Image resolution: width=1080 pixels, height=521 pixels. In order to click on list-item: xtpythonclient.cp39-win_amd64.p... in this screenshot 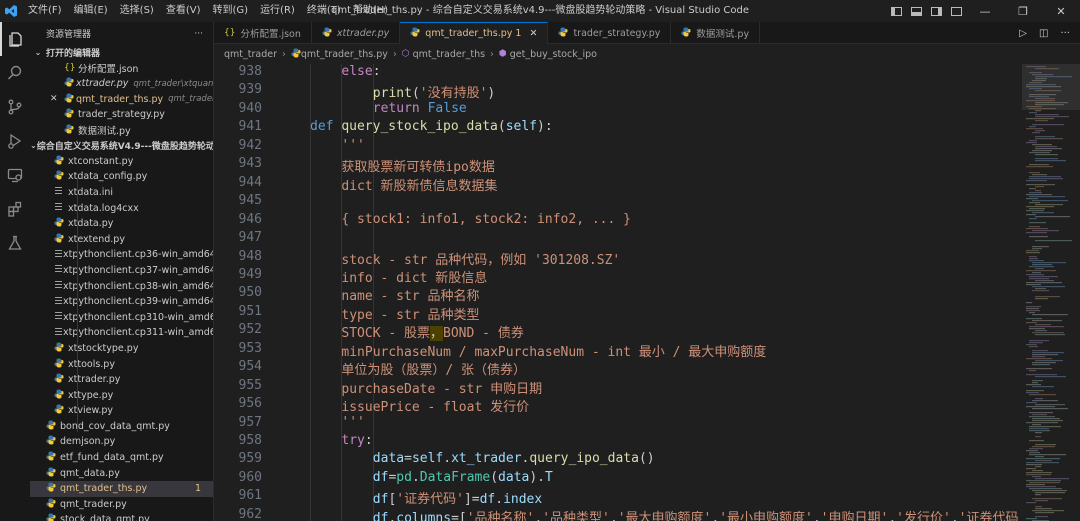, I will do `click(121, 302)`.